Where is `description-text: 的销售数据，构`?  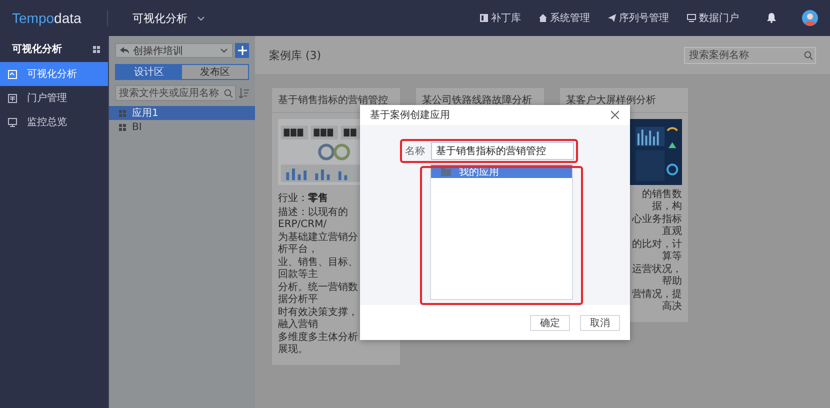 description-text: 的销售数据，构 is located at coordinates (661, 201).